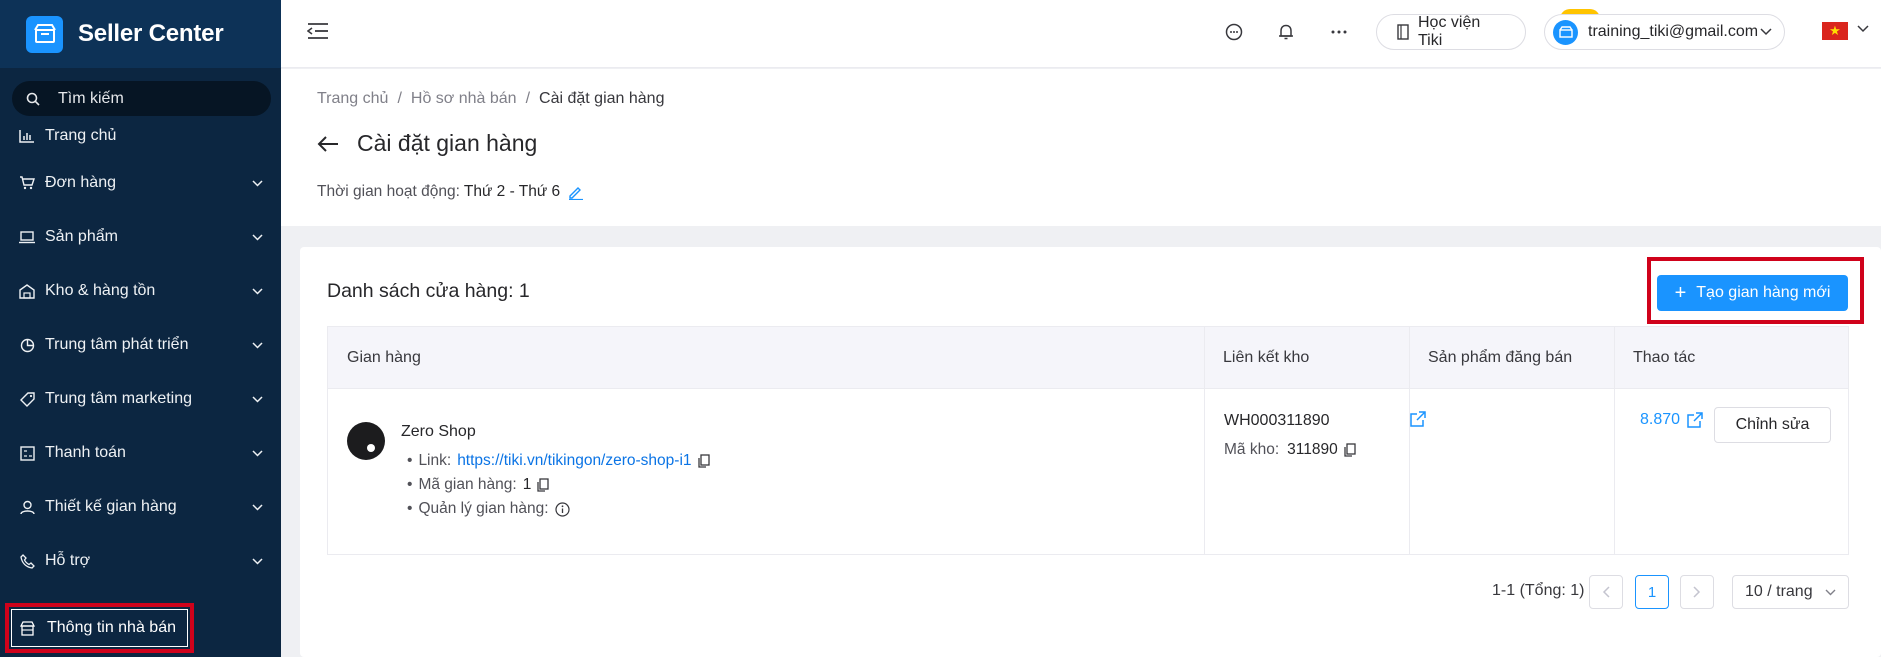  Describe the element at coordinates (68, 560) in the screenshot. I see `sidebar-item-label: Hỗ trợ` at that location.